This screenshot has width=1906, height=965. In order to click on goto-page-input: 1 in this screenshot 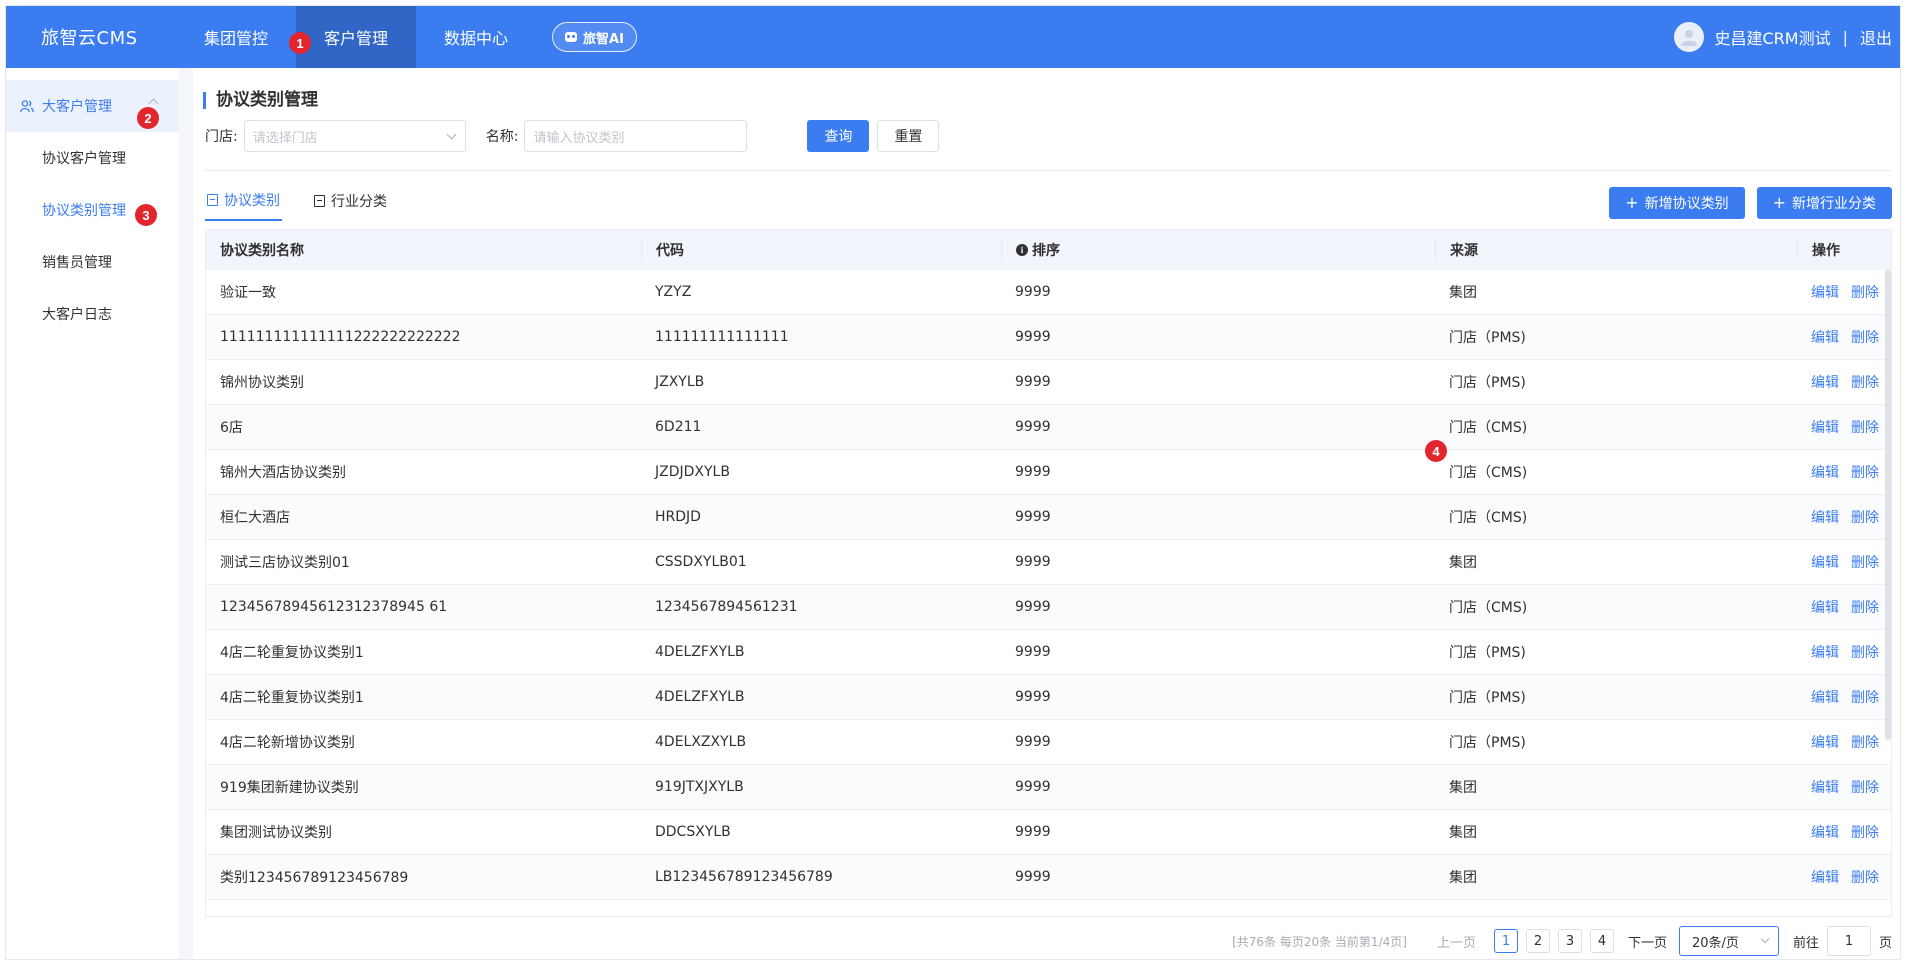, I will do `click(1848, 941)`.